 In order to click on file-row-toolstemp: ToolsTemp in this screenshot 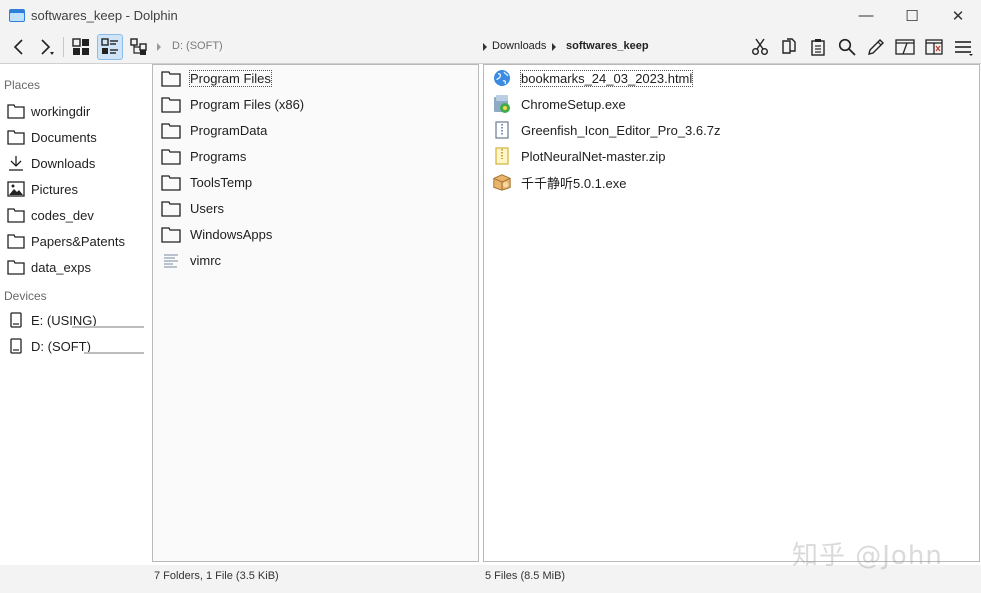, I will do `click(207, 182)`.